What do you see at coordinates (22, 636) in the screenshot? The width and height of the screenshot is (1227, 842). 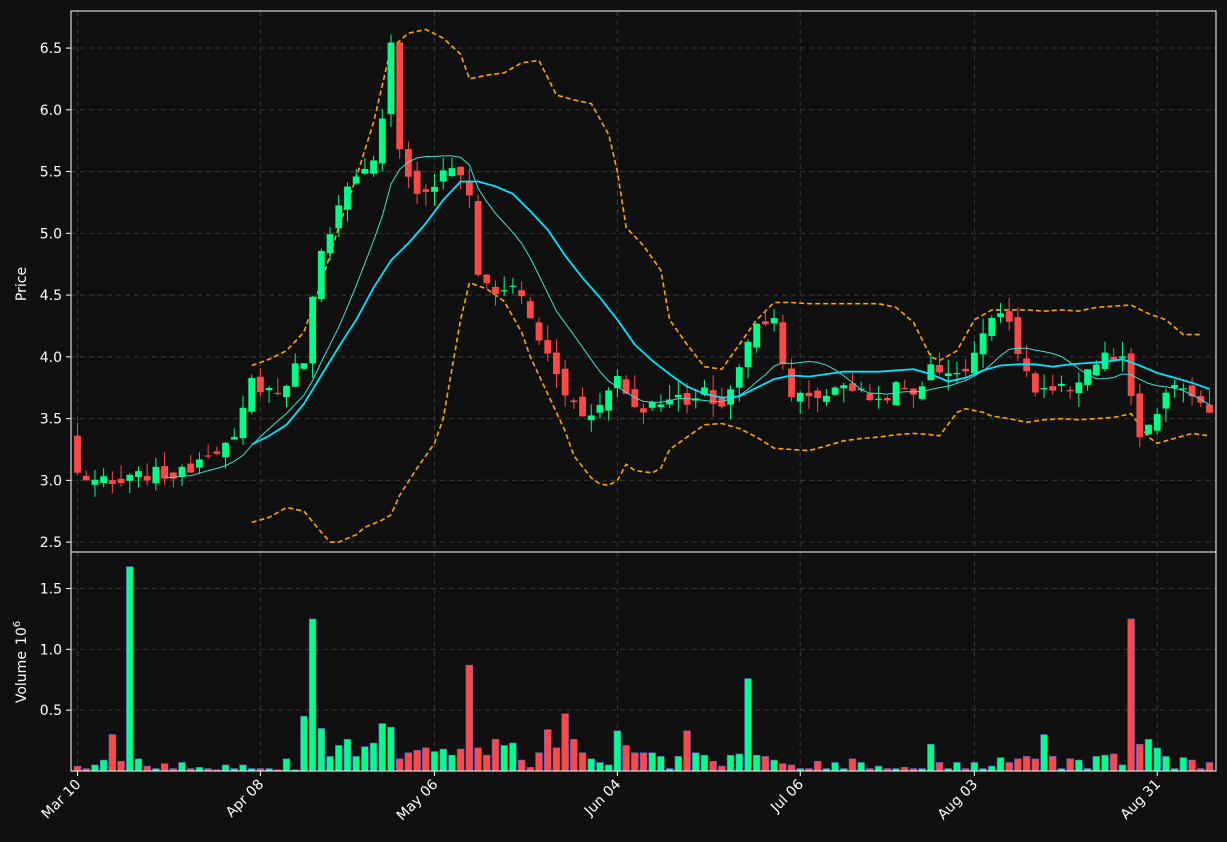 I see `volume-axis-label-exponent: 10` at bounding box center [22, 636].